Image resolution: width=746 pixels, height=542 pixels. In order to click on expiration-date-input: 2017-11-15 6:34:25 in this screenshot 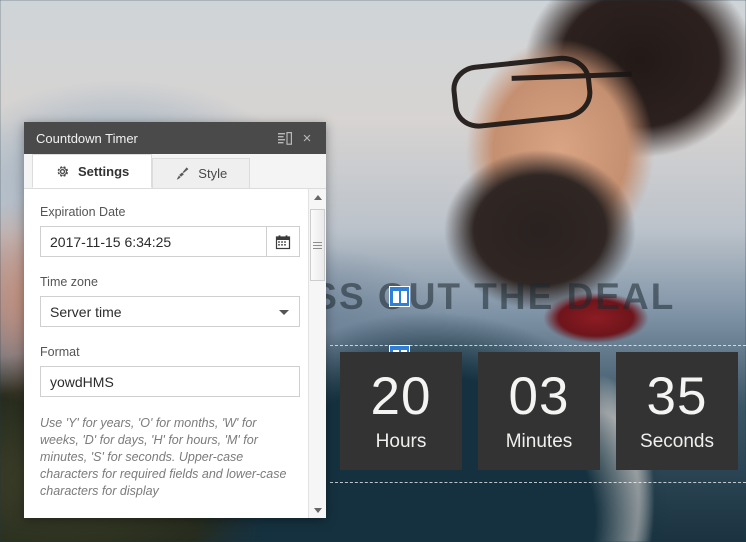, I will do `click(153, 241)`.